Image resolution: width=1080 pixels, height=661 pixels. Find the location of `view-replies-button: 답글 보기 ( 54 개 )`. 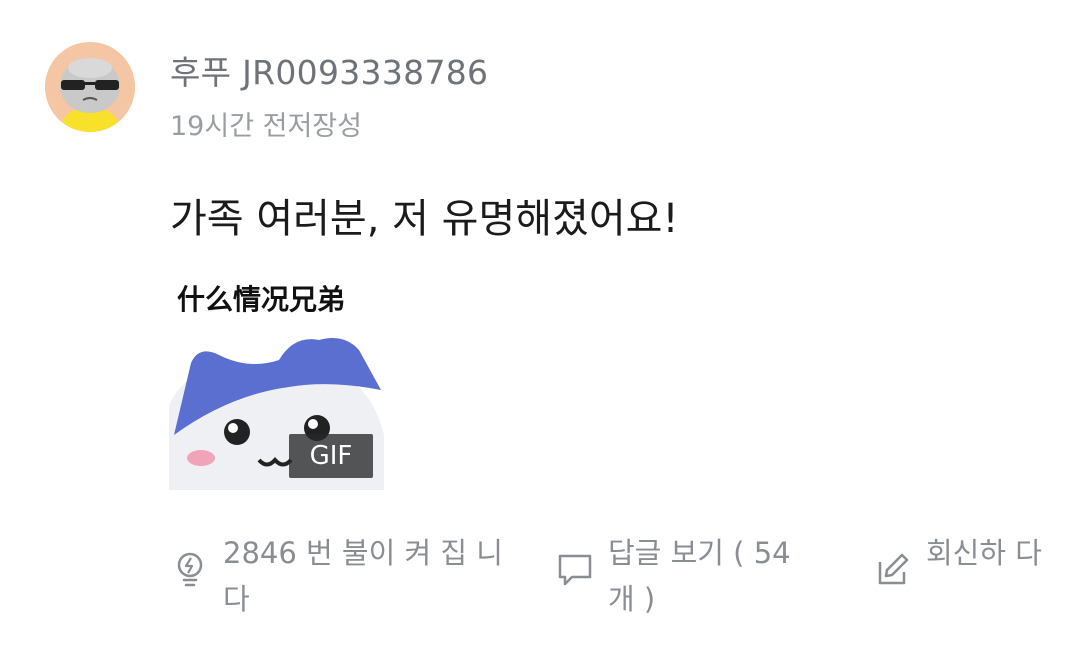

view-replies-button: 답글 보기 ( 54 개 ) is located at coordinates (686, 576).